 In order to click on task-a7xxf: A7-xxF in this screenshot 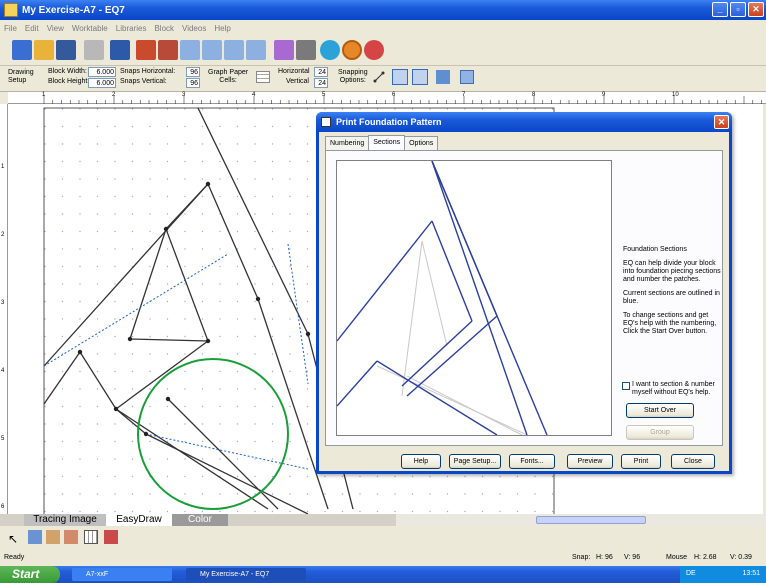, I will do `click(122, 574)`.